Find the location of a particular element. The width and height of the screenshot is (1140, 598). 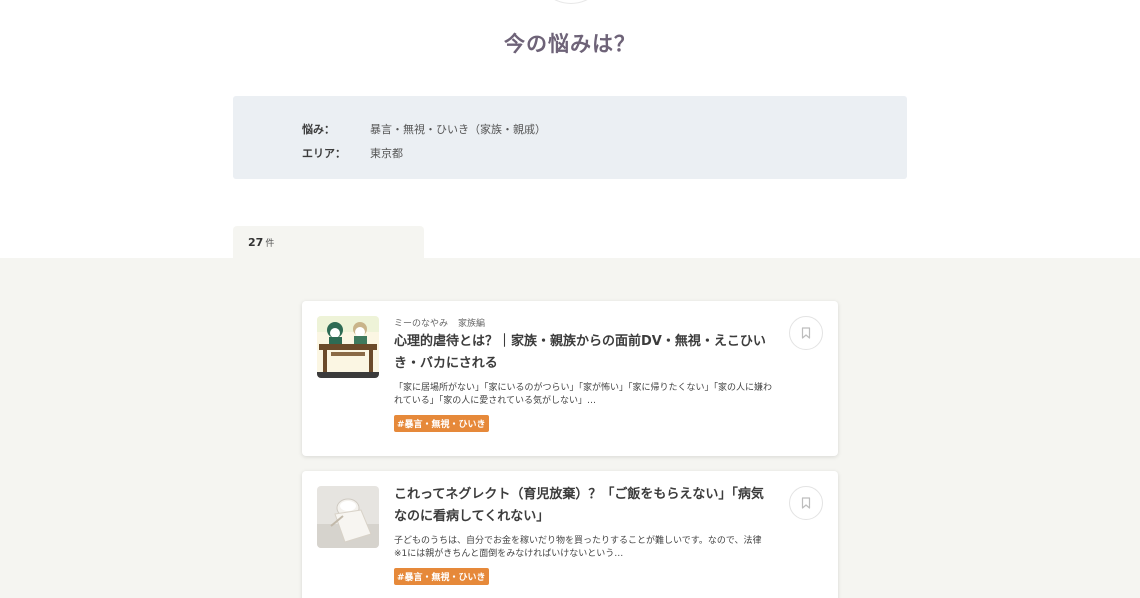

result-count-number: 27 is located at coordinates (256, 242).